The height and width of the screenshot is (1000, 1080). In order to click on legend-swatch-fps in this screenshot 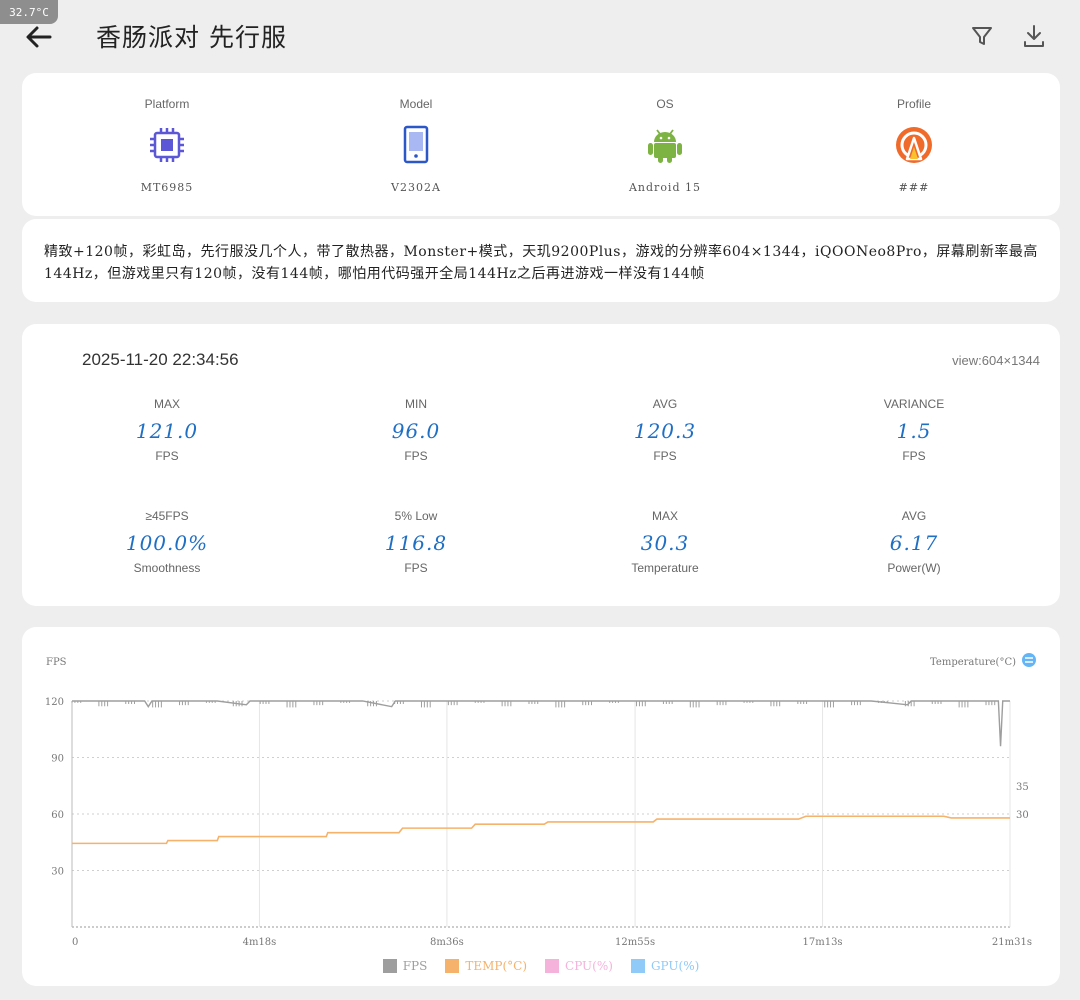, I will do `click(389, 966)`.